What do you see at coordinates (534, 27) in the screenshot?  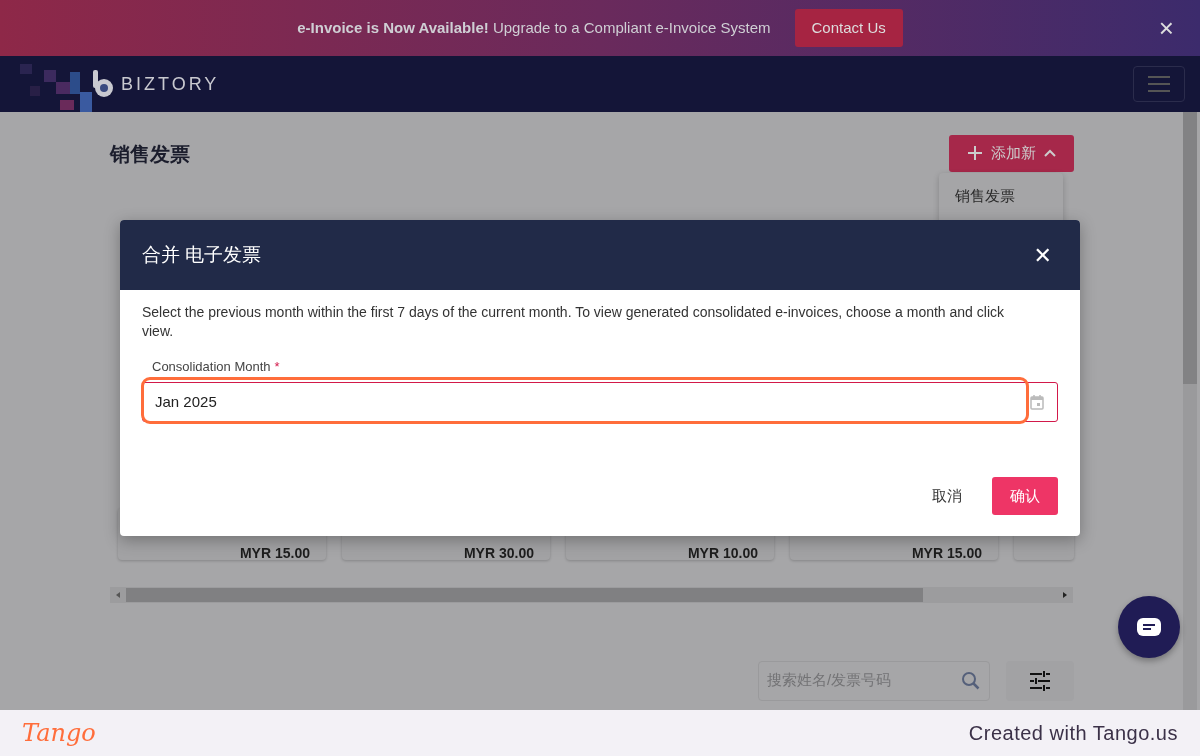 I see `announcement-text: e-Invoice is Now Available! Upgrade to a Compliant e-Invoice System` at bounding box center [534, 27].